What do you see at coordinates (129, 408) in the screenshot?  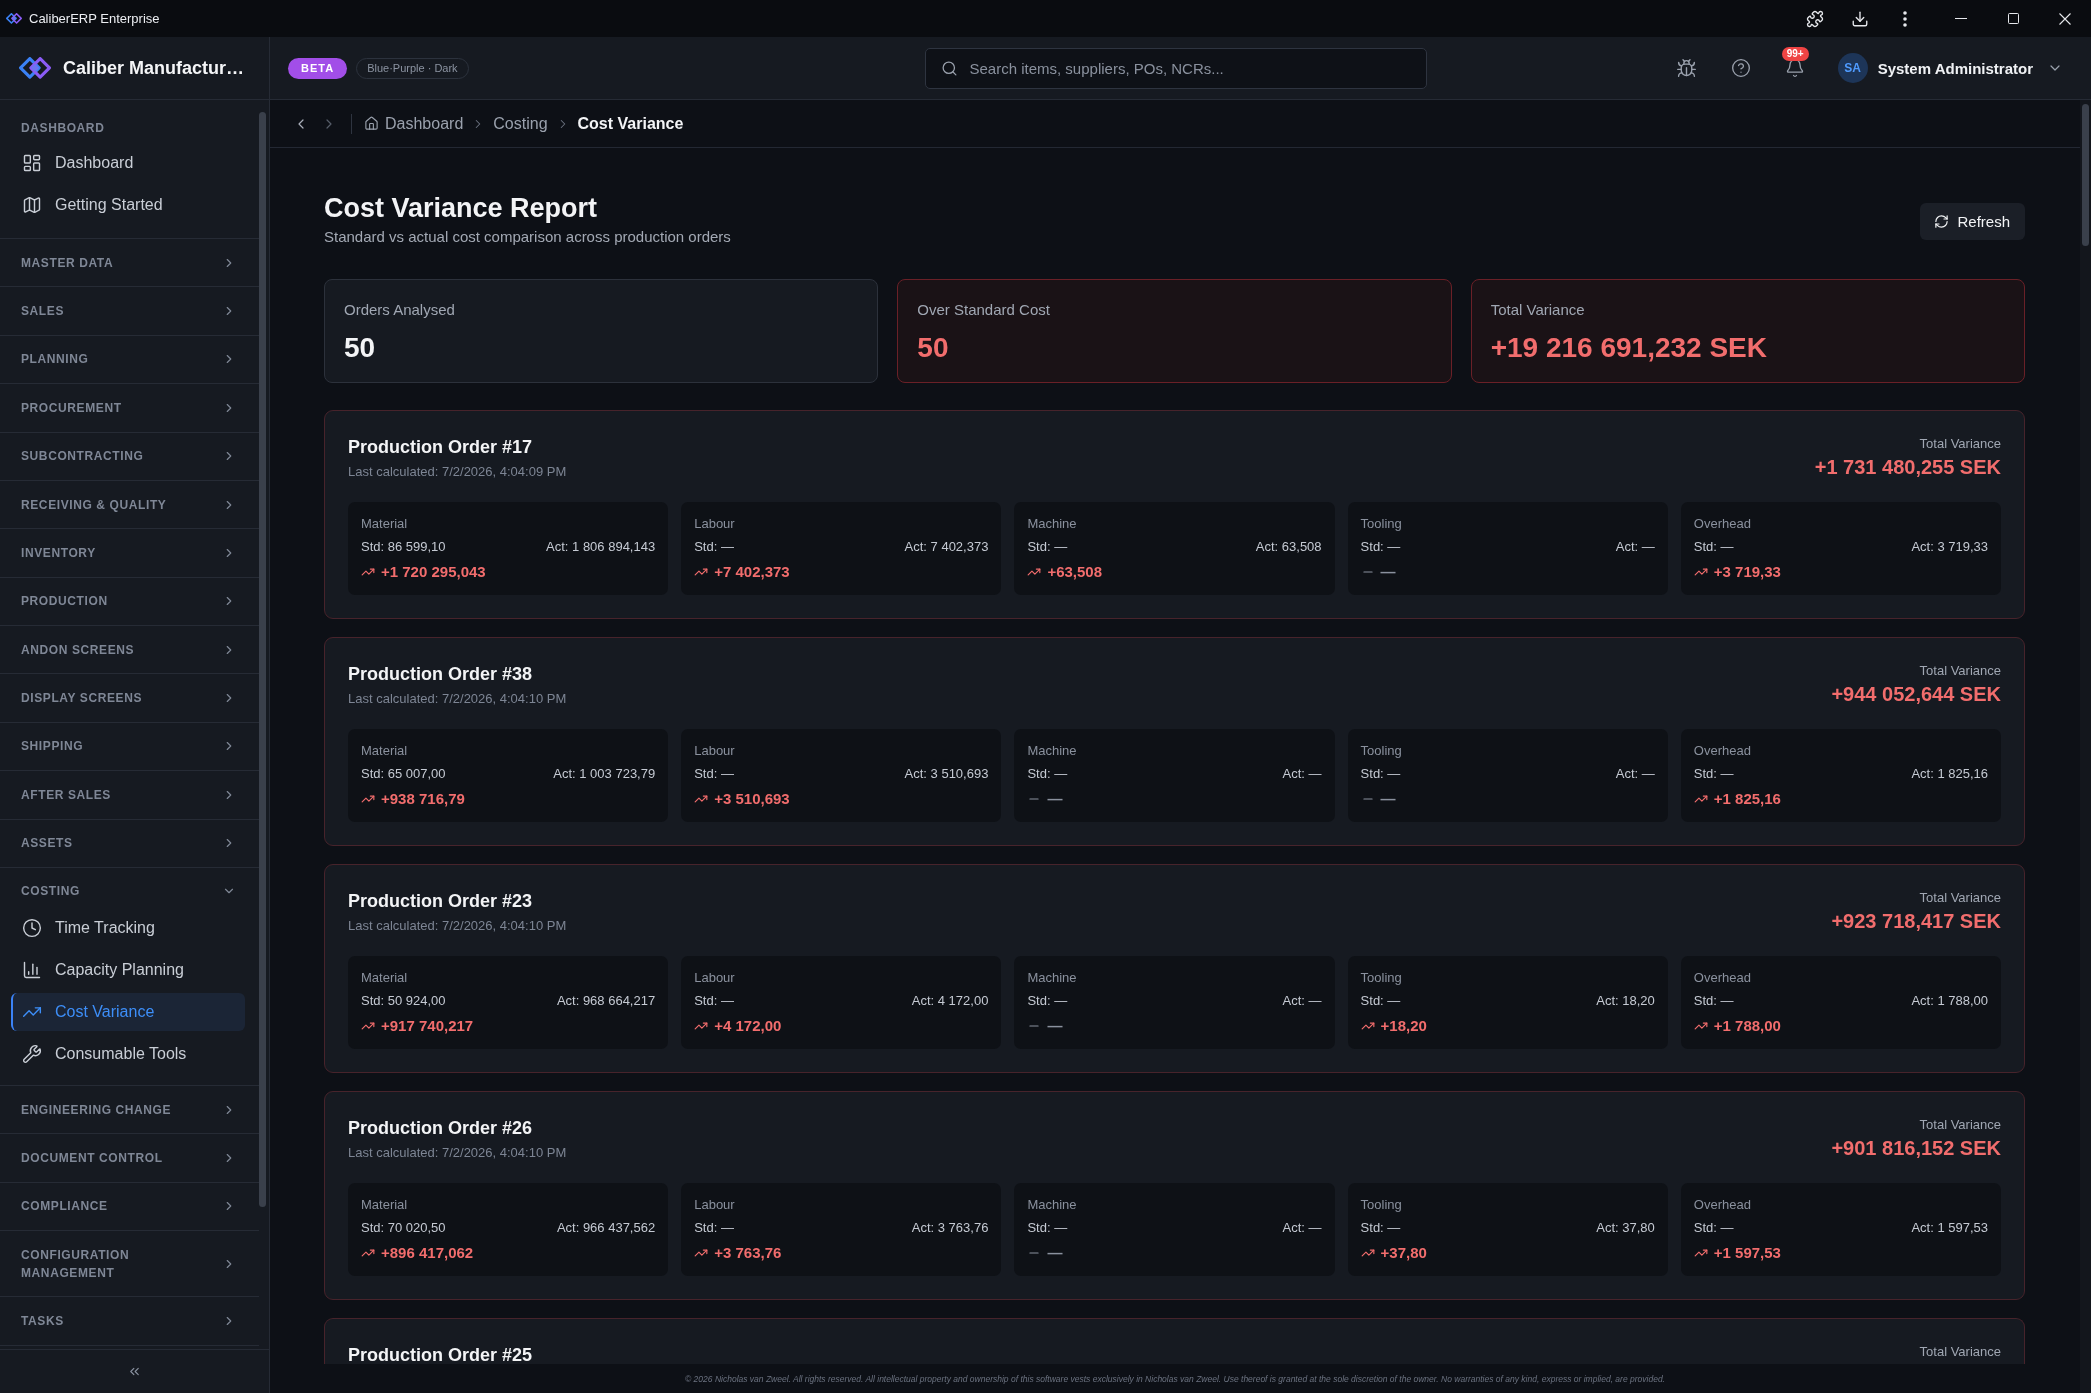 I see `nav-group: PROCUREMENT` at bounding box center [129, 408].